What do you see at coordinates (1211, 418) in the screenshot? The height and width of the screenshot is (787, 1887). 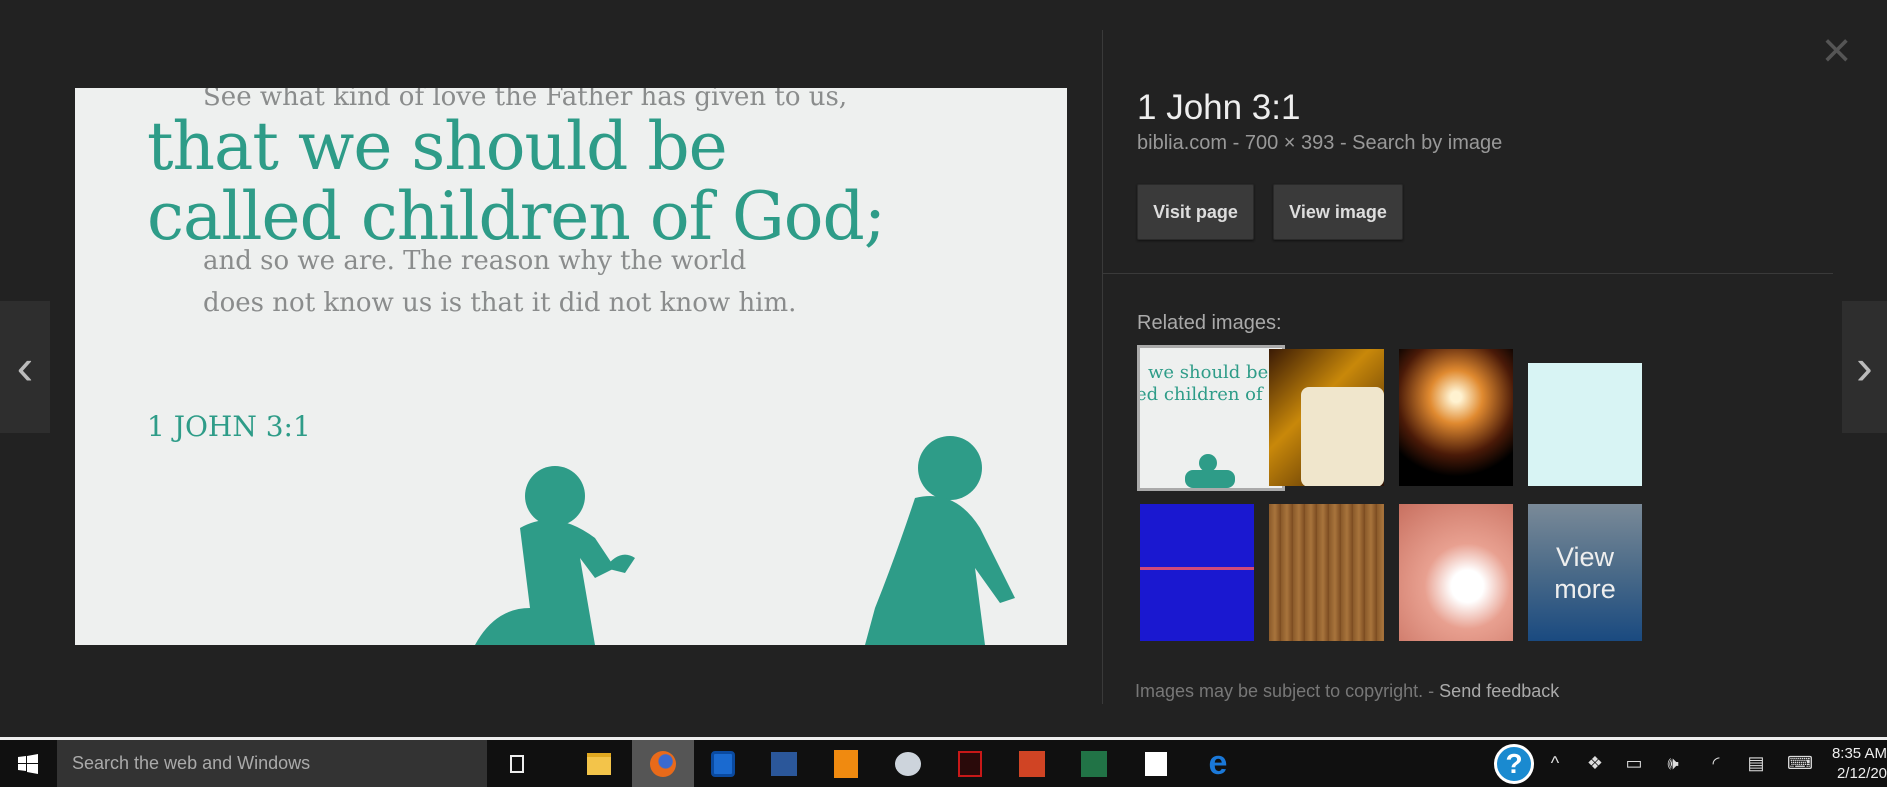 I see `related-image-thumbnail: we should be ed children of G` at bounding box center [1211, 418].